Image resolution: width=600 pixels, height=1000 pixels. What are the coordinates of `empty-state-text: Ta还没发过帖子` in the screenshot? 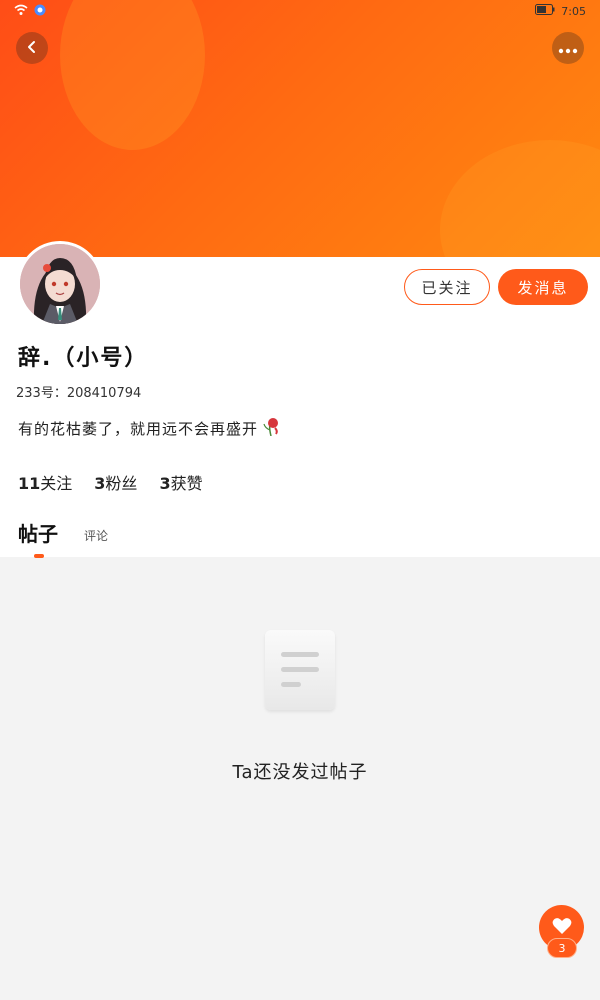 It's located at (300, 772).